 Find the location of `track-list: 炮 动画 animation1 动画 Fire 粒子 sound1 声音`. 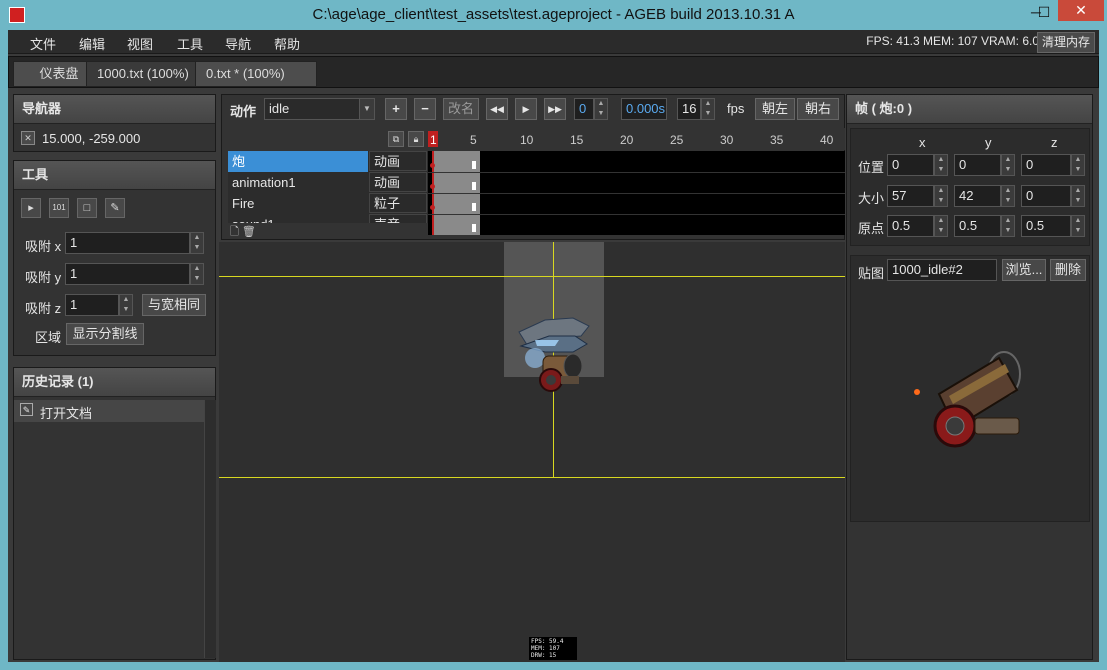

track-list: 炮 动画 animation1 动画 Fire 粒子 sound1 声音 is located at coordinates (328, 187).